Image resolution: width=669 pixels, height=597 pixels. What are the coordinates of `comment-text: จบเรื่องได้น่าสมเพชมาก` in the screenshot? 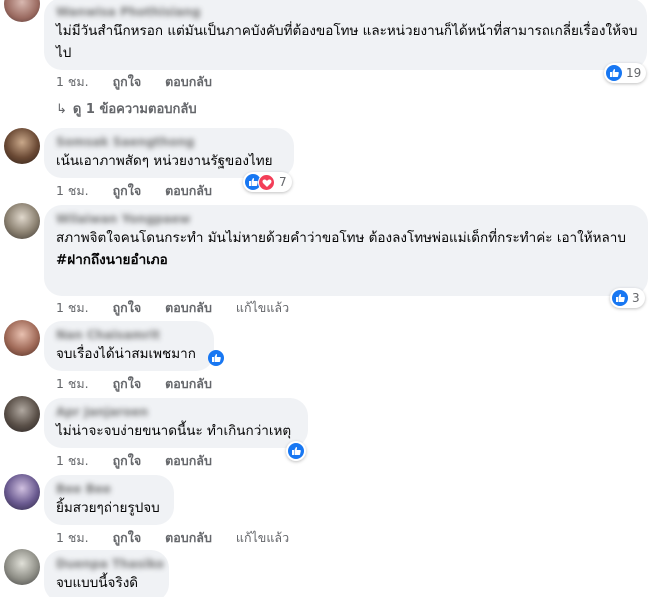 It's located at (126, 354).